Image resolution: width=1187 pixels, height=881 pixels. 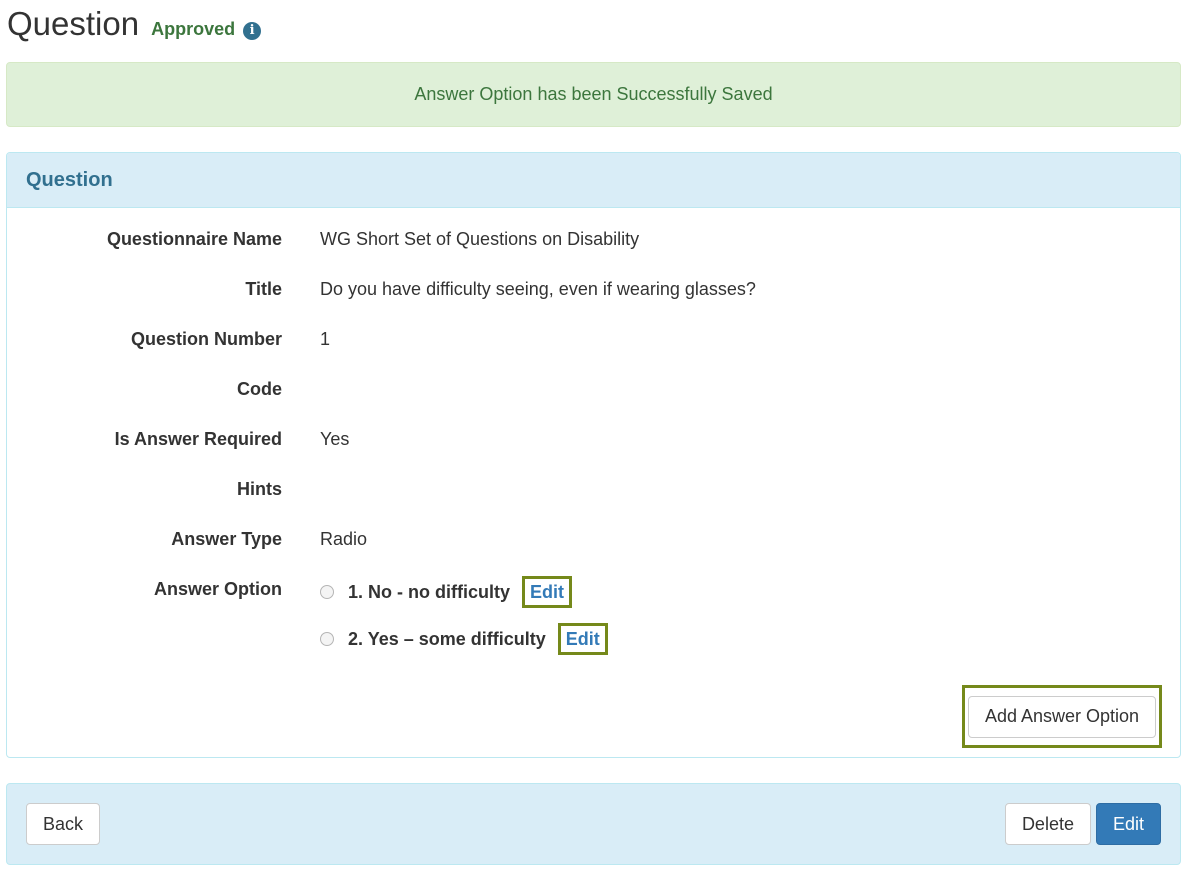 I want to click on page-header: Question Approved i, so click(x=134, y=24).